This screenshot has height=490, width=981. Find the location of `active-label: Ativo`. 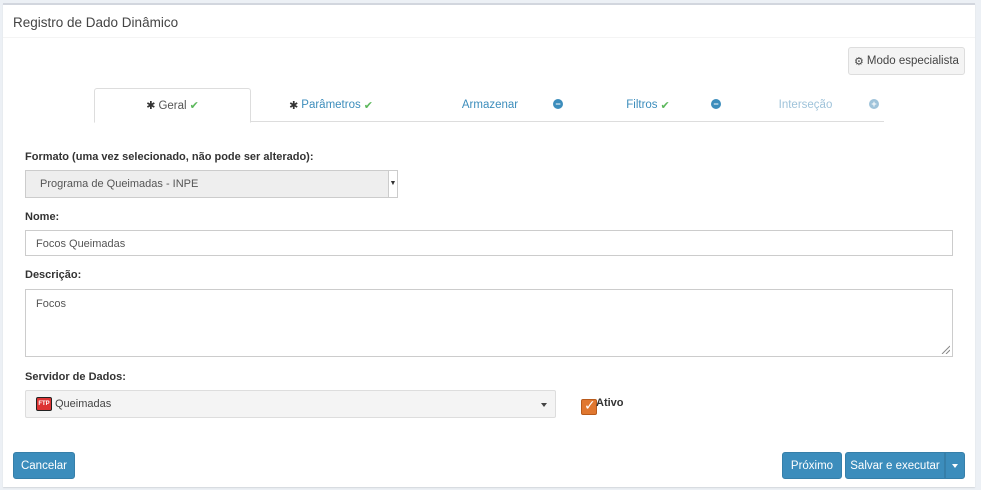

active-label: Ativo is located at coordinates (610, 403).